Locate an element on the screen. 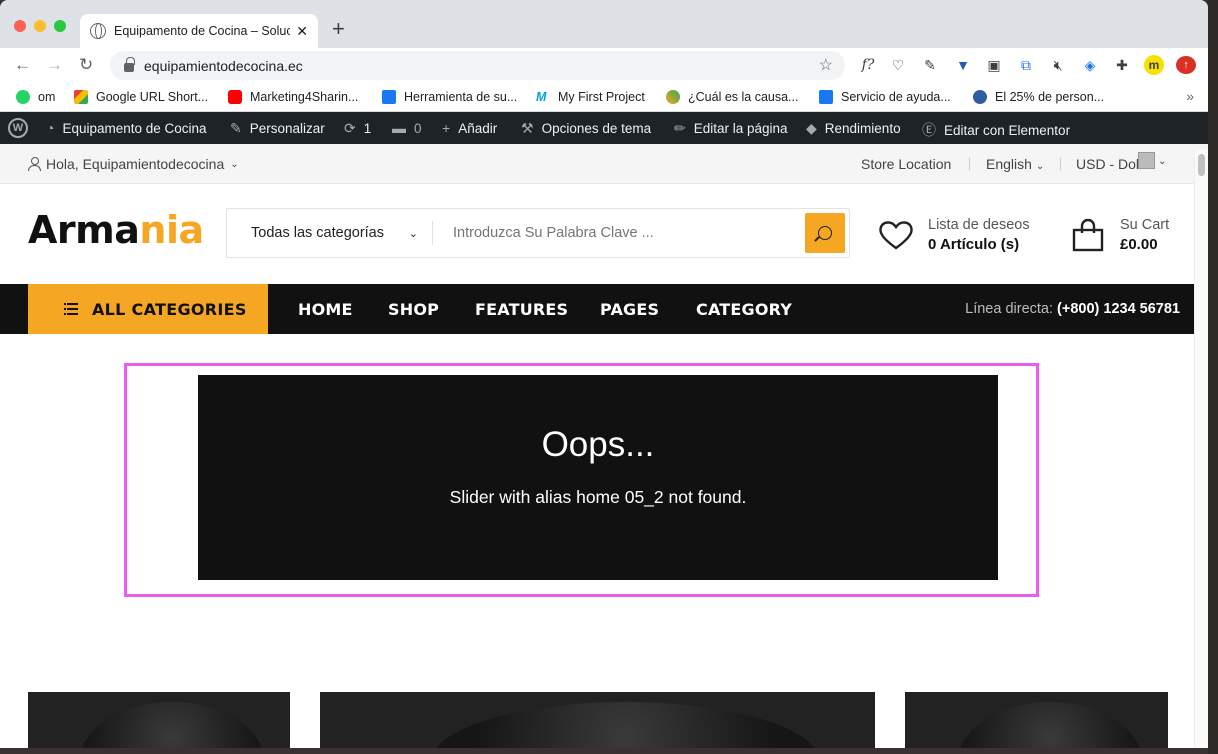  admin-updates-link: ⟳ 1 is located at coordinates (357, 128).